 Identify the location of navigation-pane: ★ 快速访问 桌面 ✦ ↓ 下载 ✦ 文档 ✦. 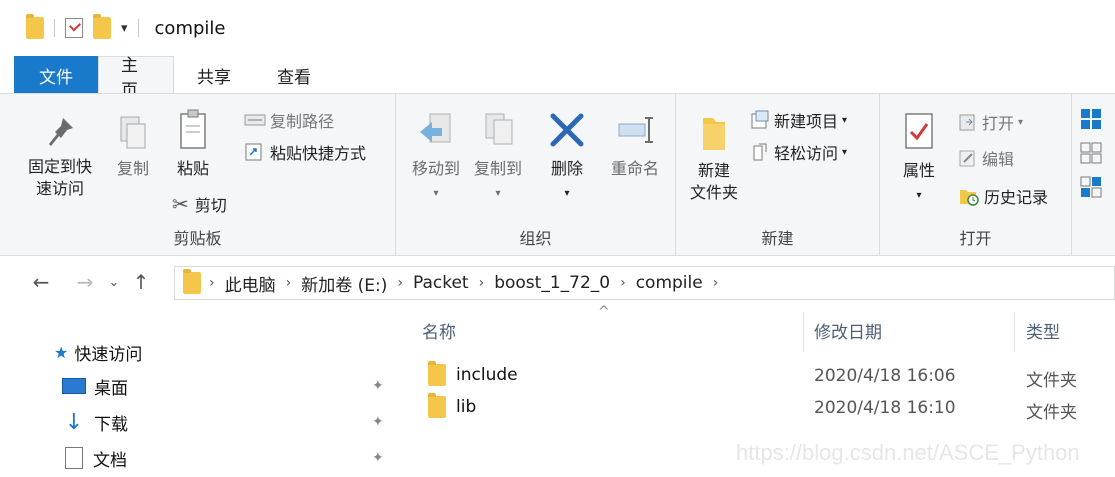
(200, 391).